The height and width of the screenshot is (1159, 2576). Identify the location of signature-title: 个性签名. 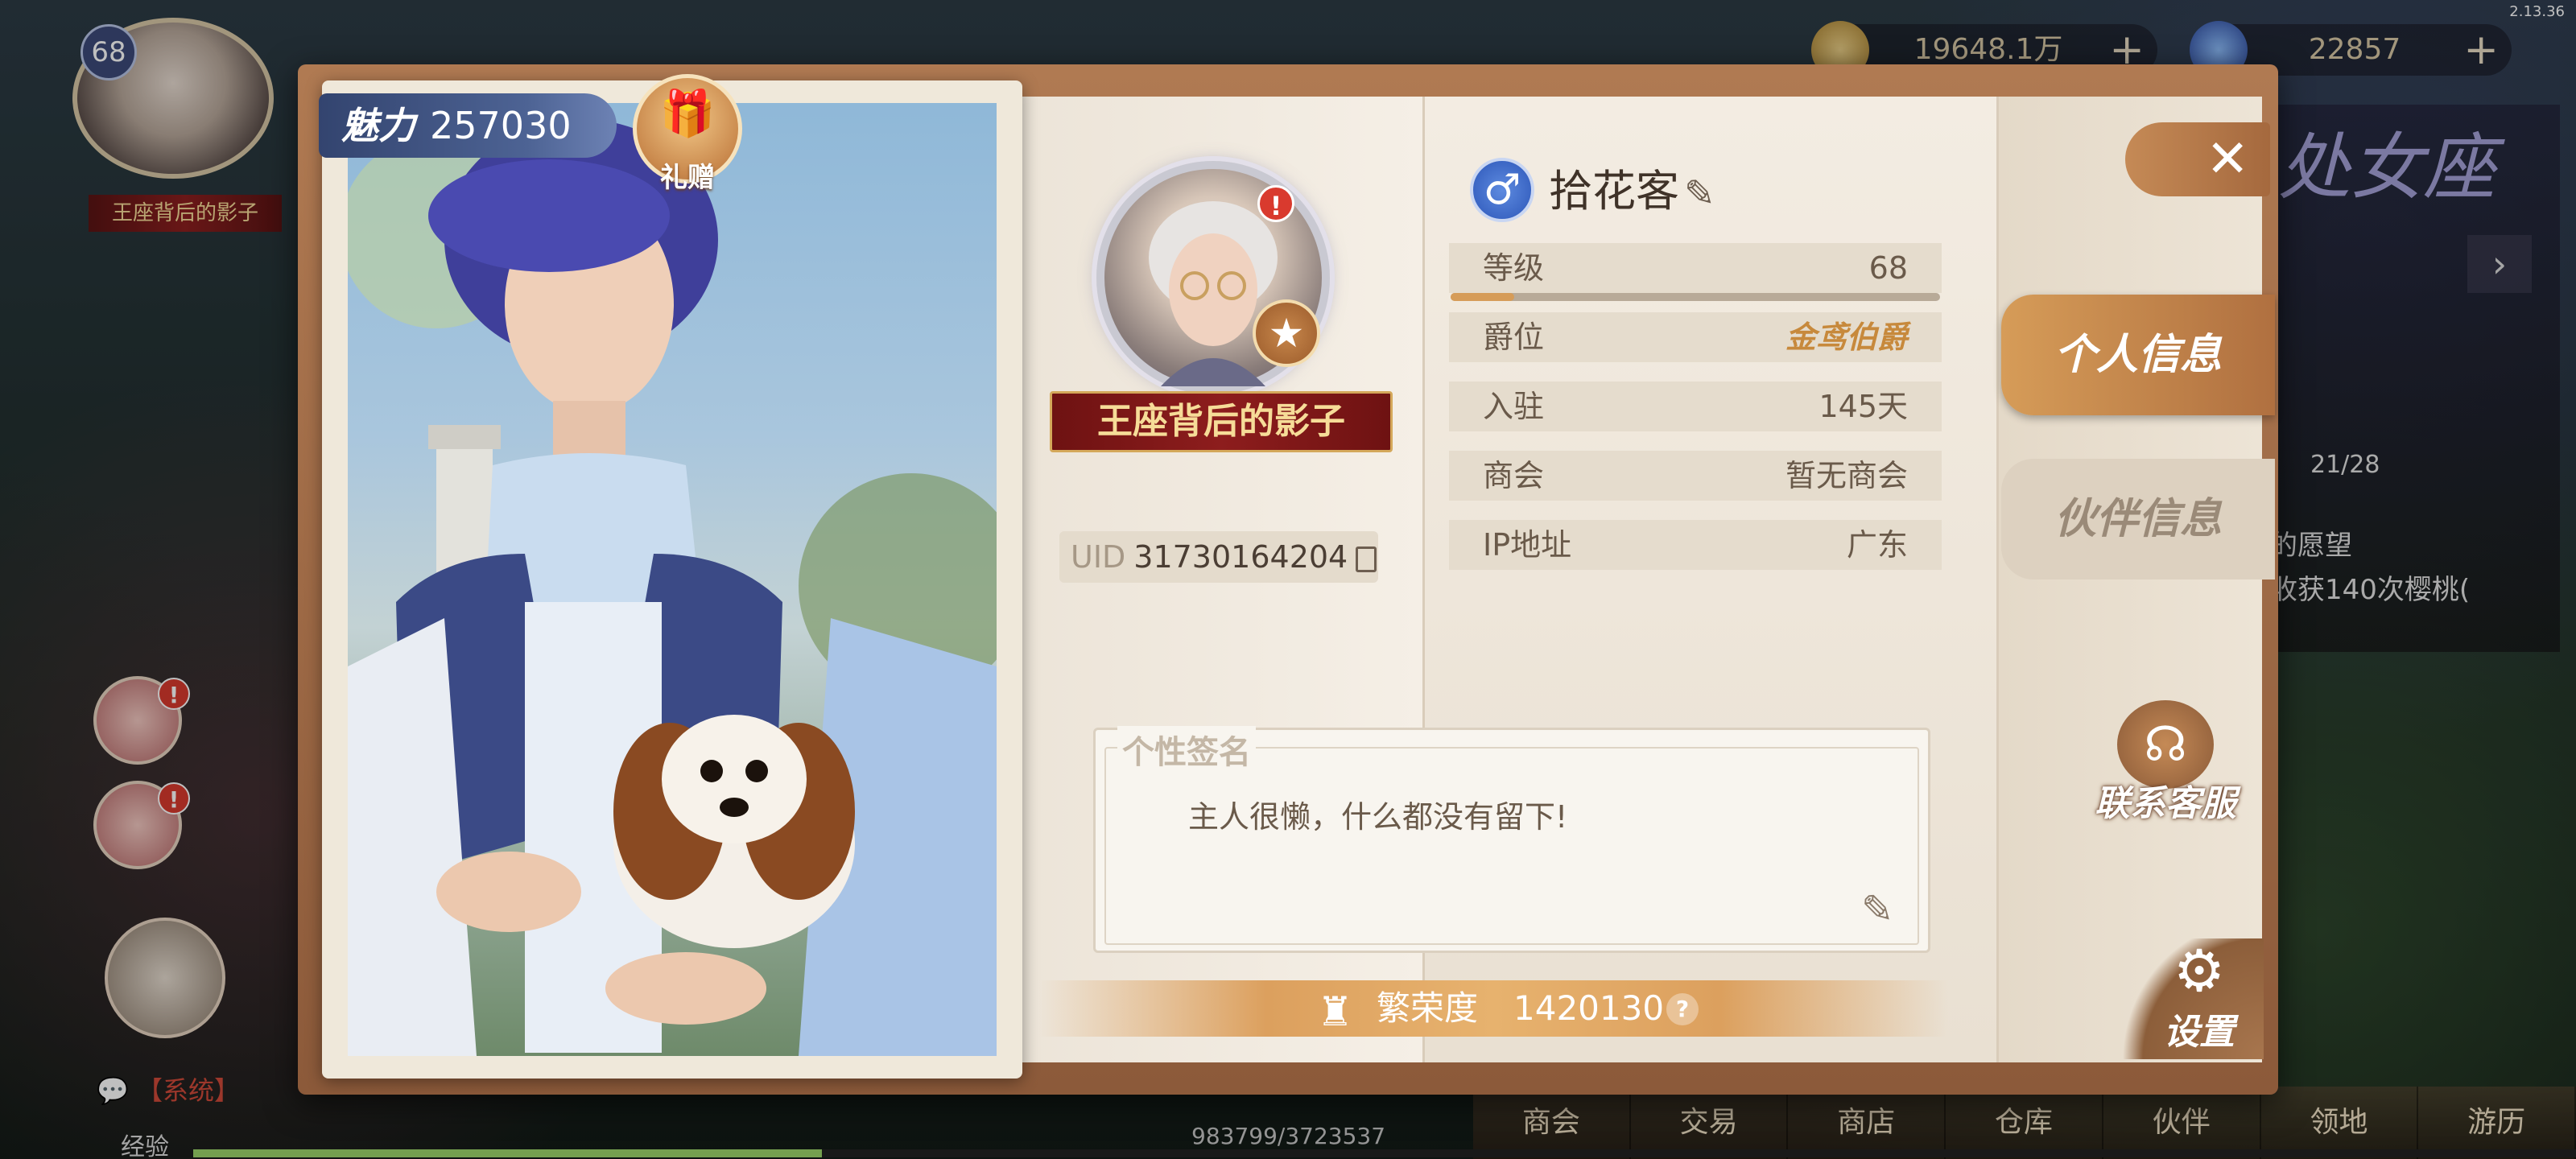
(1186, 749).